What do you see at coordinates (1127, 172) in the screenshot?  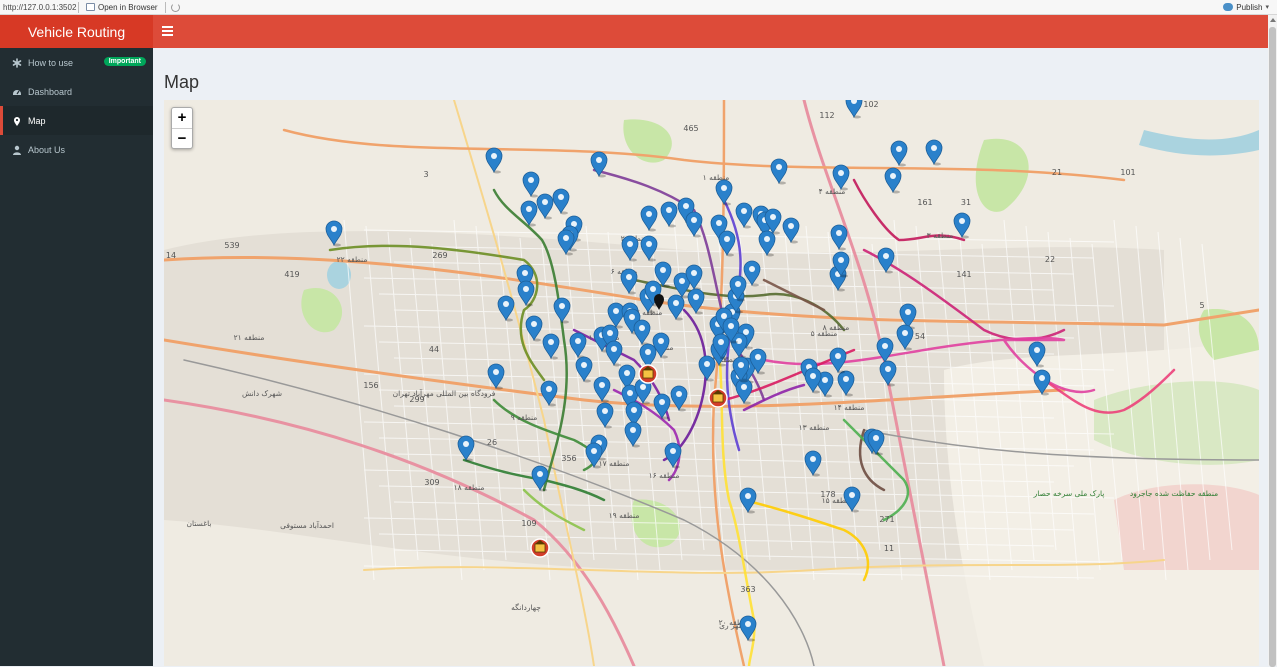 I see `road-number-label: 101` at bounding box center [1127, 172].